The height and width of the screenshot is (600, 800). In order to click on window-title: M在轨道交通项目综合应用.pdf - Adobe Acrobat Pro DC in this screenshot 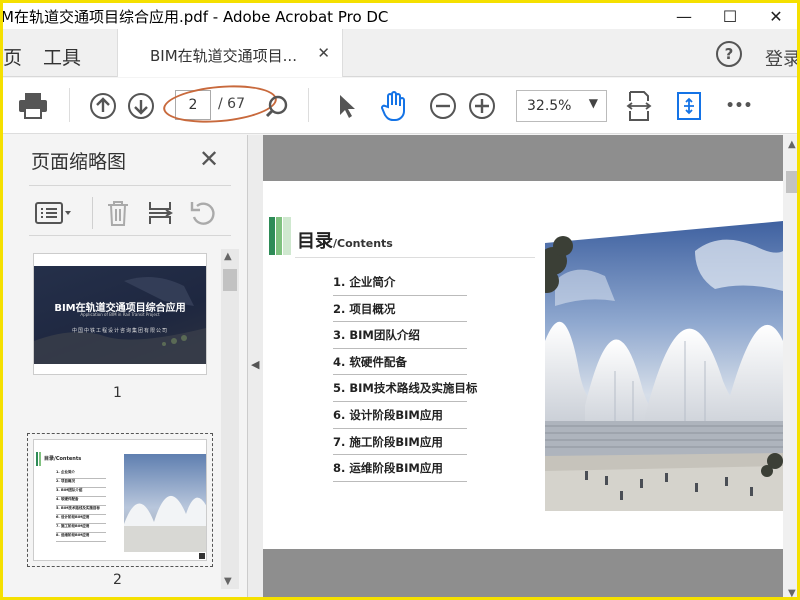, I will do `click(195, 17)`.